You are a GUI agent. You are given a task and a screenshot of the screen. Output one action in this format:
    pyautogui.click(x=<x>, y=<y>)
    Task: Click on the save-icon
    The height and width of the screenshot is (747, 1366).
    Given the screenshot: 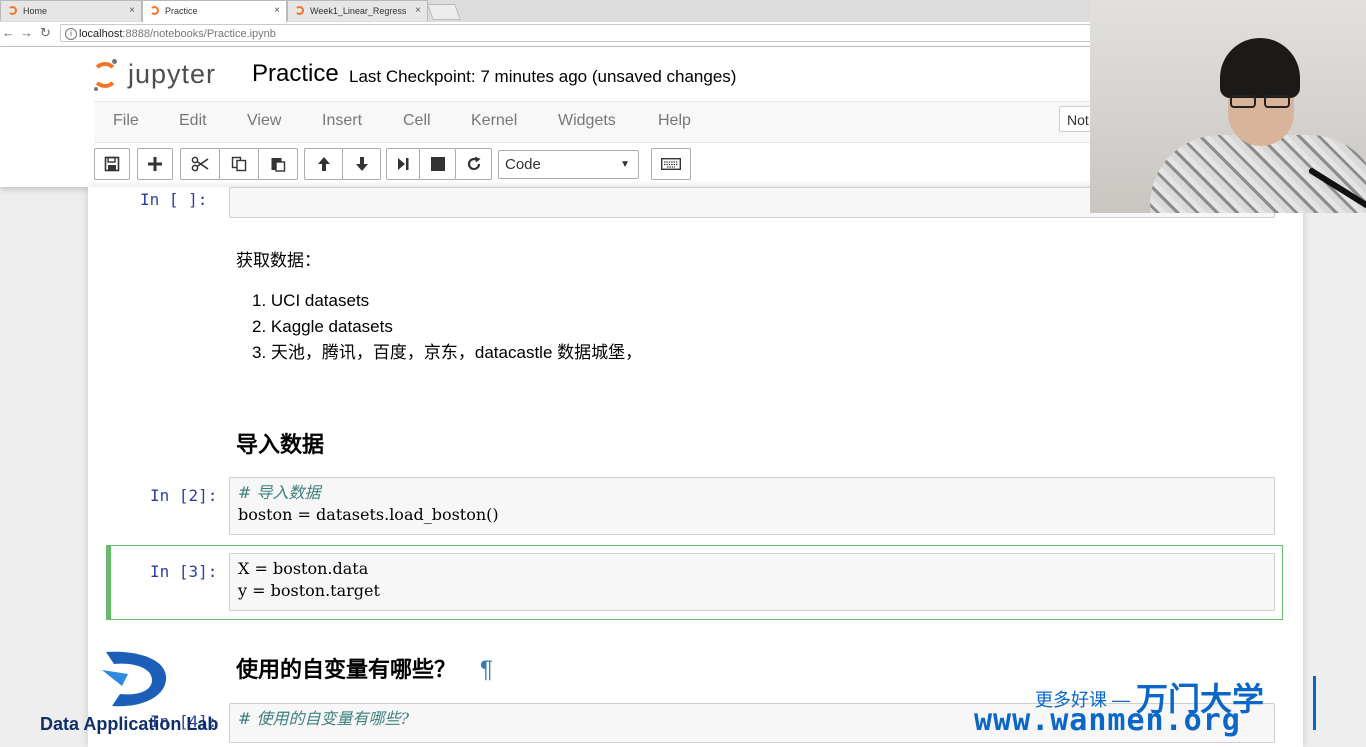 What is the action you would take?
    pyautogui.click(x=112, y=164)
    